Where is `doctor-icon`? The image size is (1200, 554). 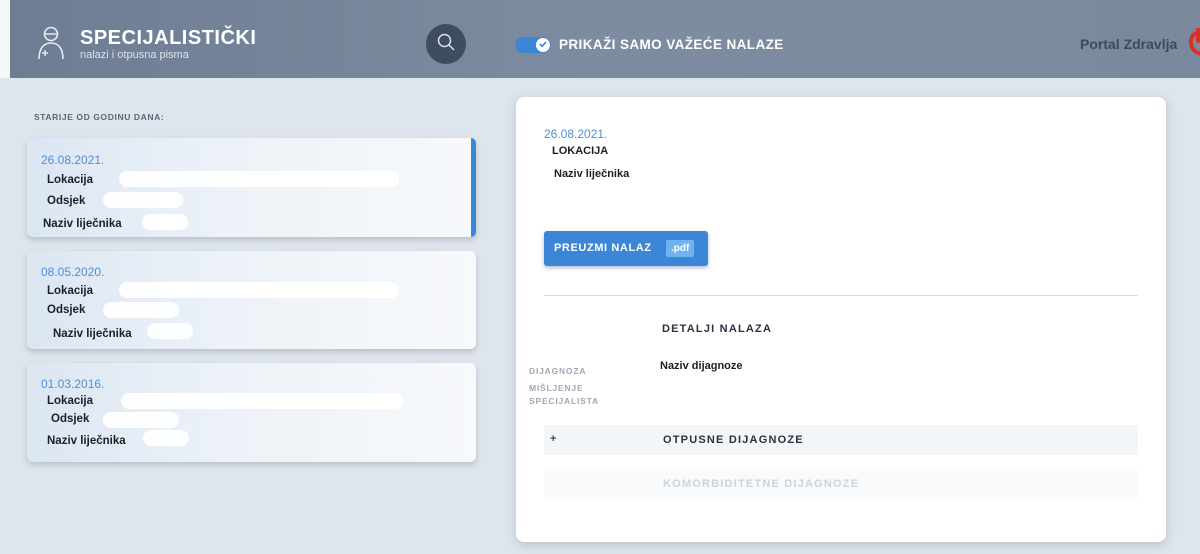 doctor-icon is located at coordinates (51, 43).